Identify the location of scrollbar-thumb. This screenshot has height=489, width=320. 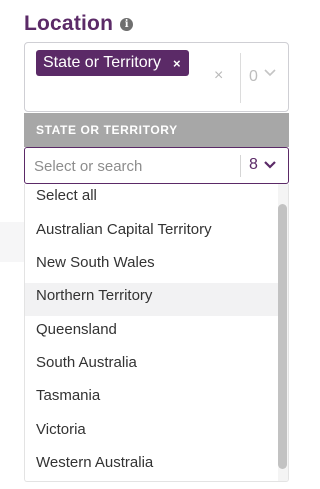
(282, 336).